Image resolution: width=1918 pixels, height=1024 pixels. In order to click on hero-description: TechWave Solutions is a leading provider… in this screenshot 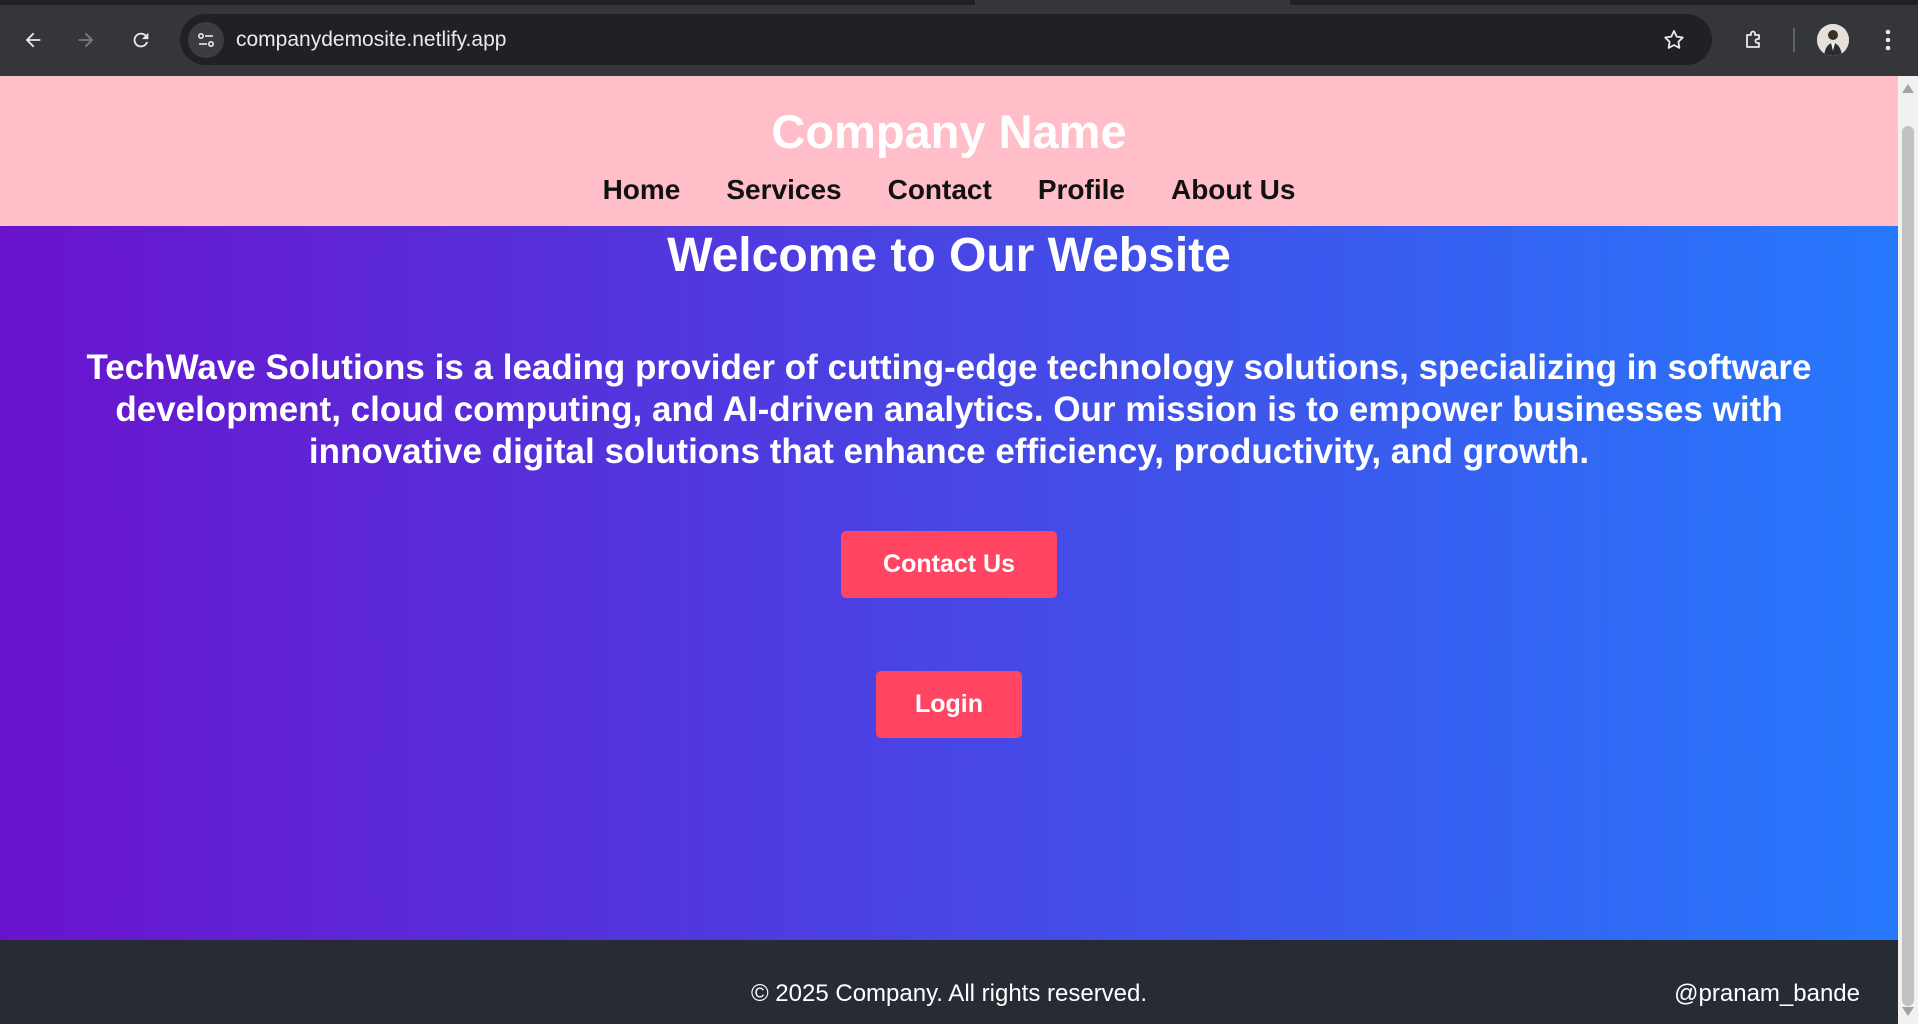, I will do `click(949, 409)`.